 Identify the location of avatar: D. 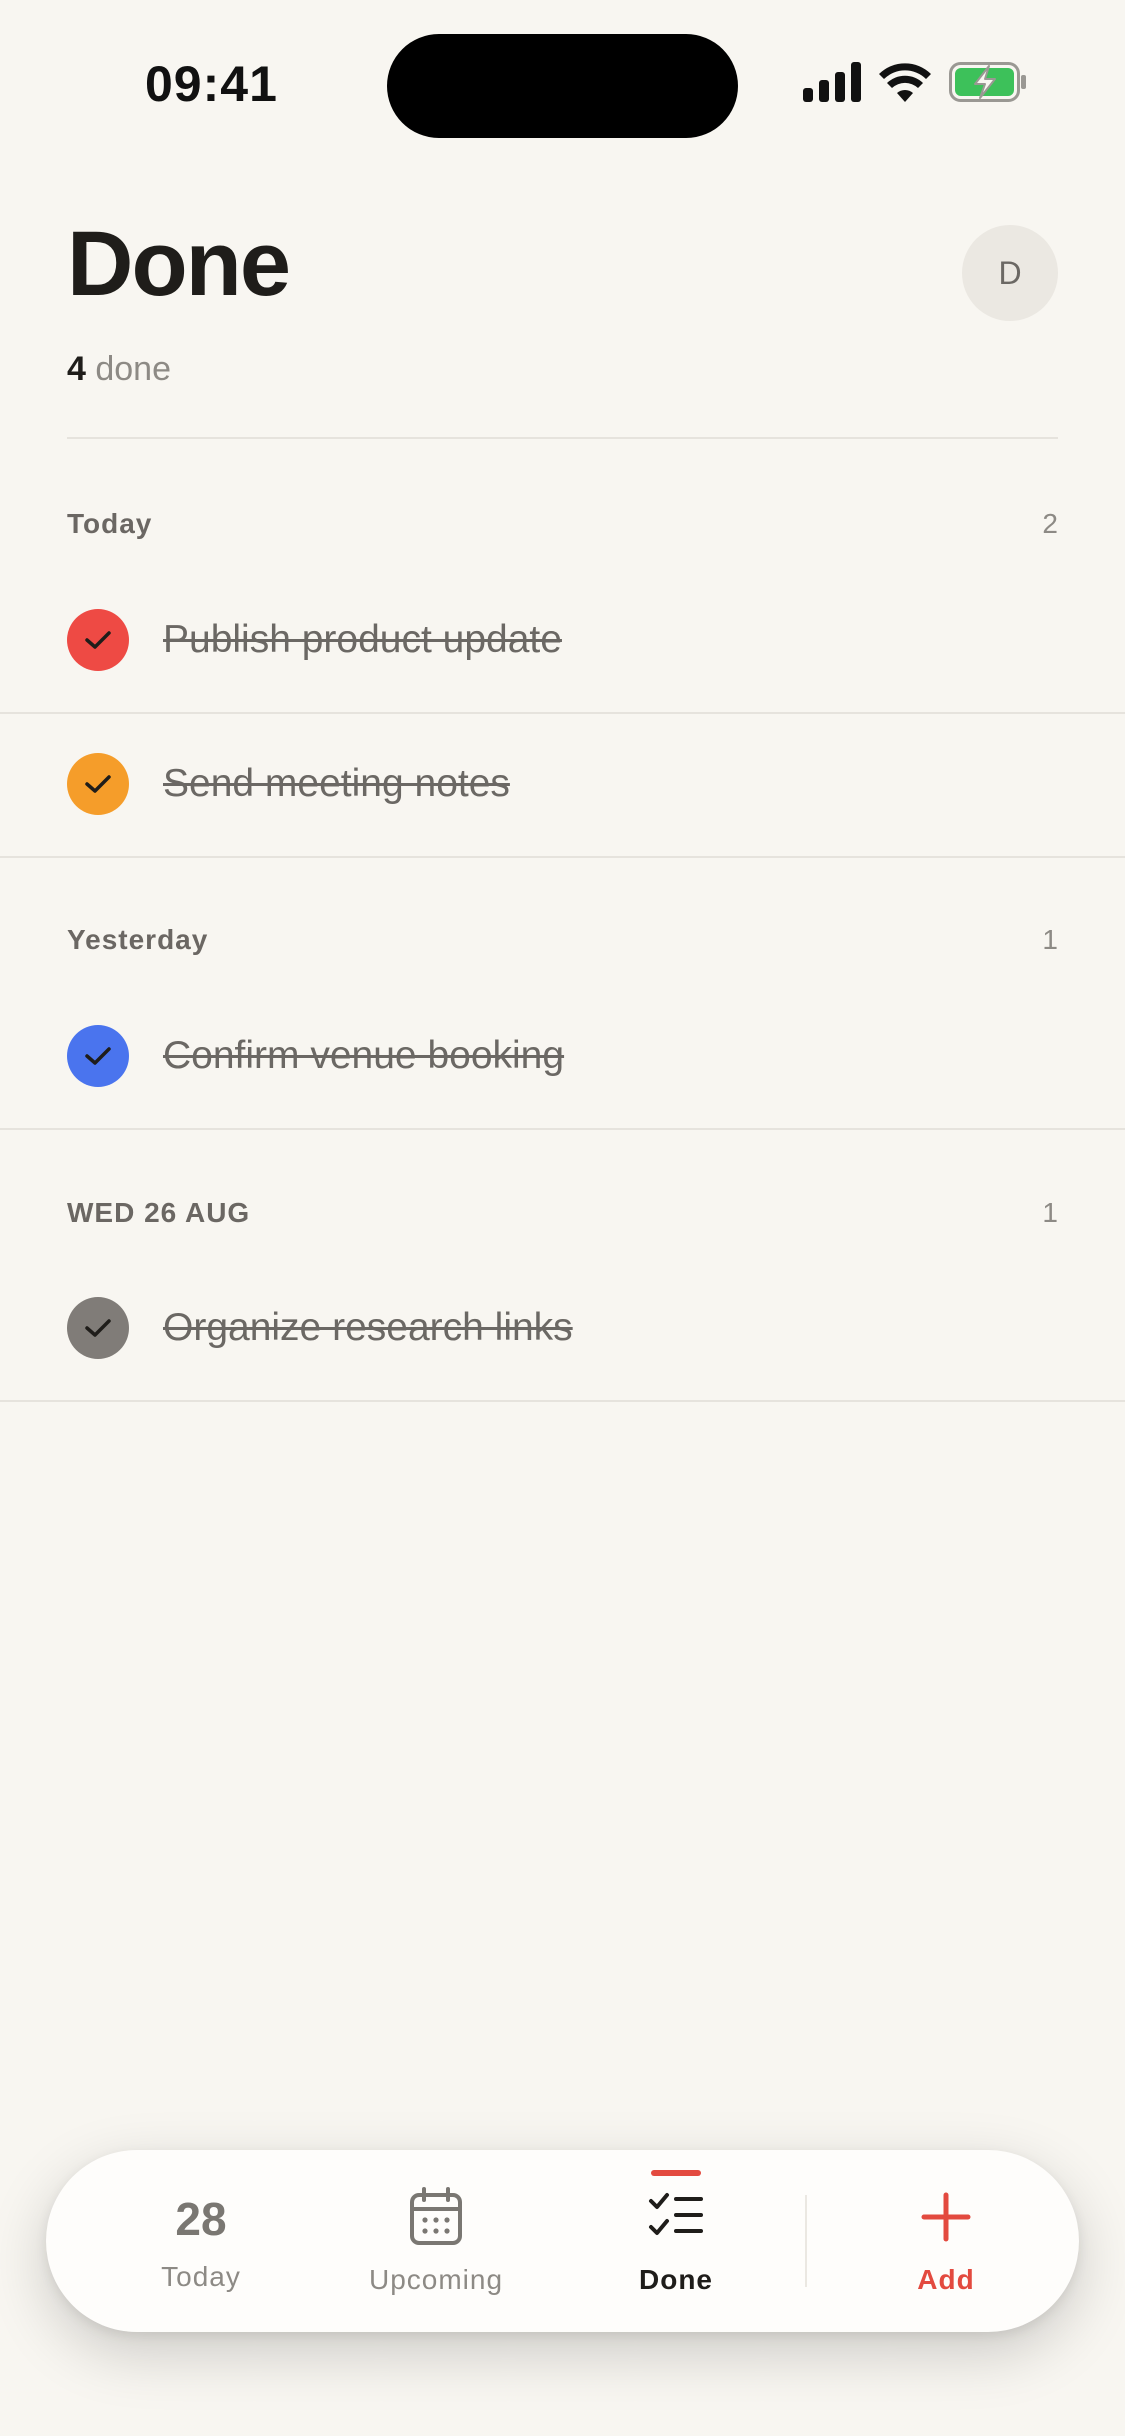
(1010, 273).